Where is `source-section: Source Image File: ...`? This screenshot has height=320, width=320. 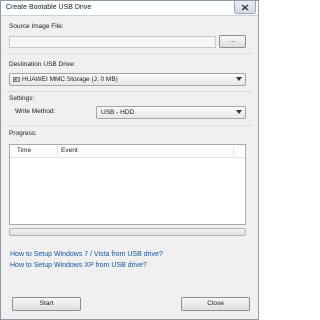
source-section: Source Image File: ... is located at coordinates (129, 35).